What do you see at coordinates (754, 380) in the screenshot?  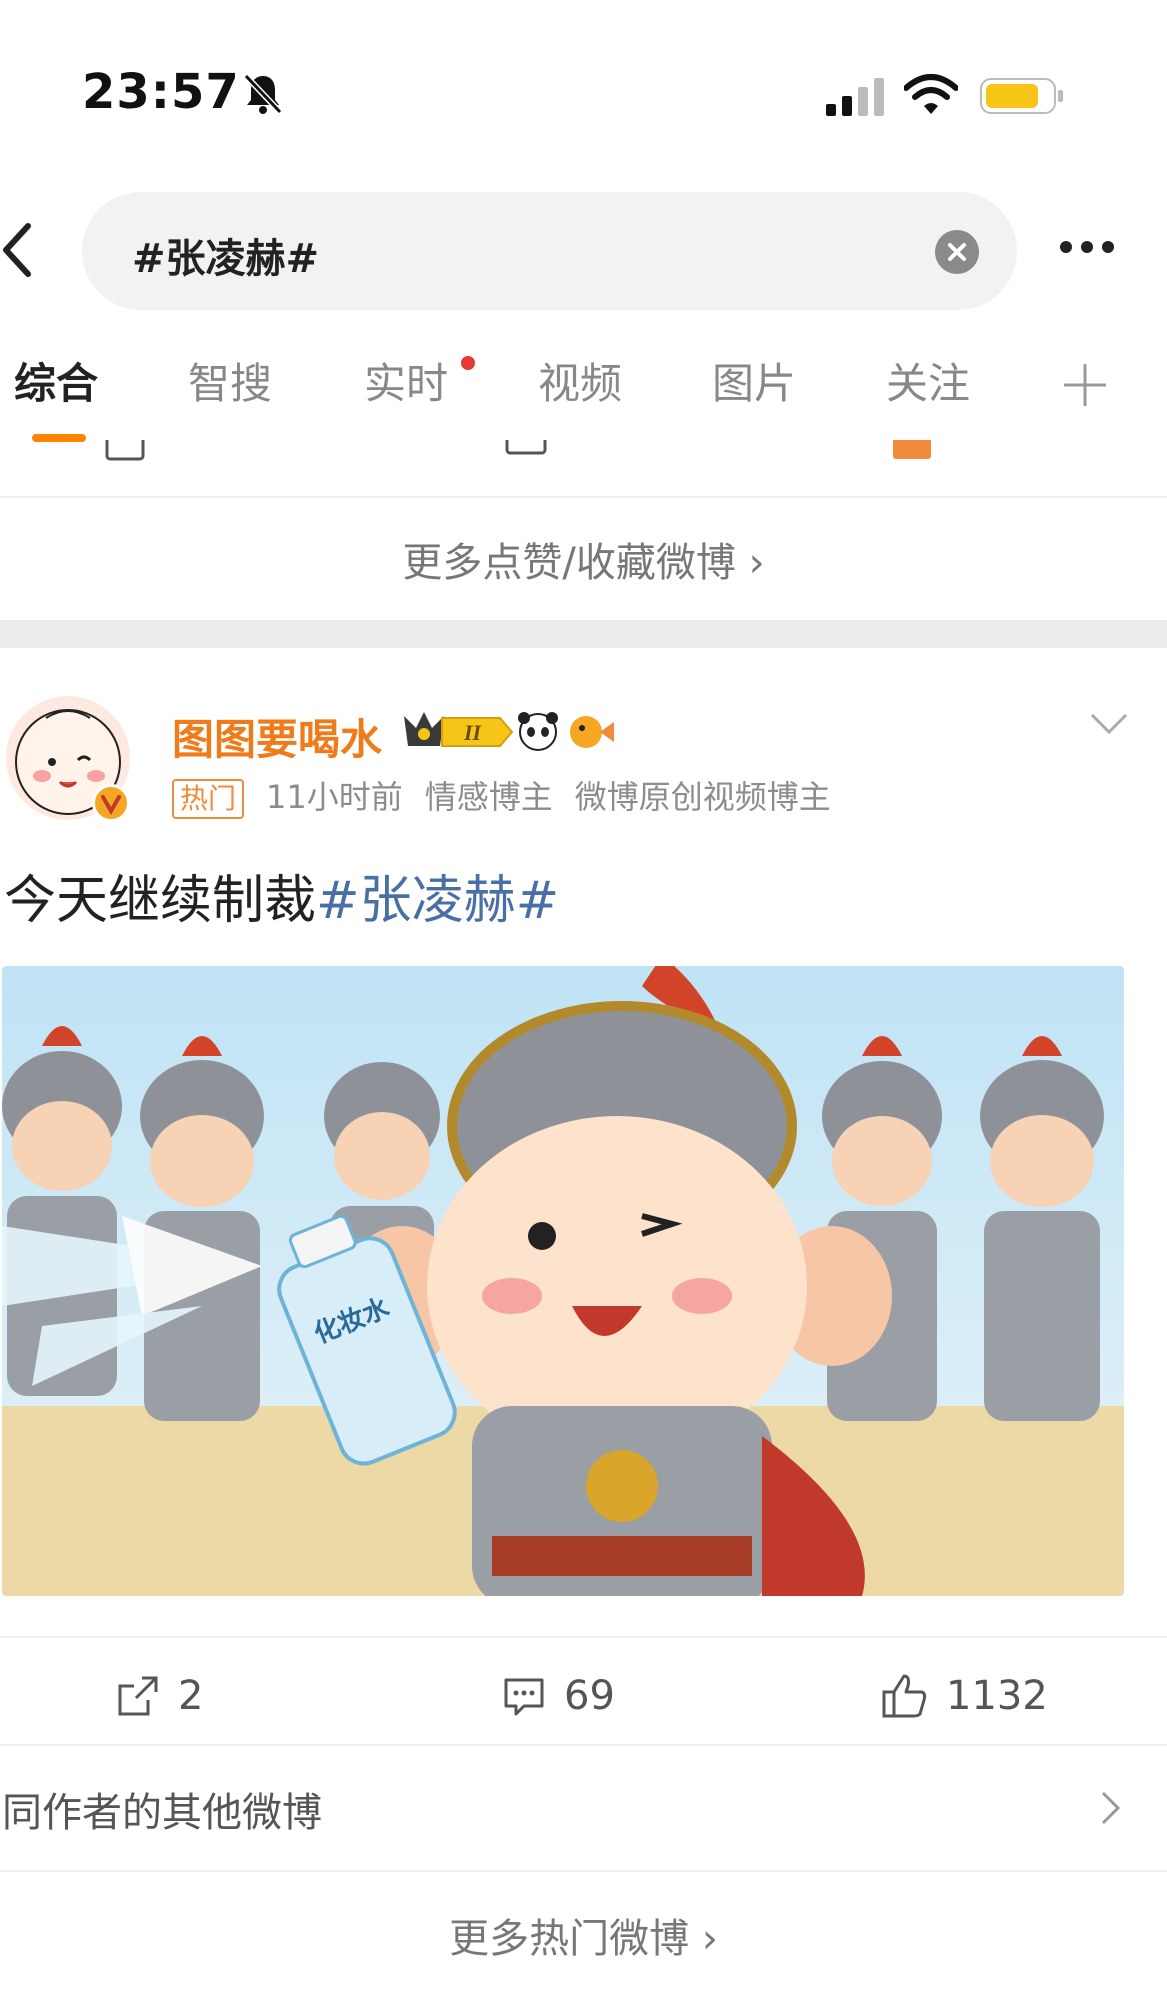 I see `tab-images: 图片` at bounding box center [754, 380].